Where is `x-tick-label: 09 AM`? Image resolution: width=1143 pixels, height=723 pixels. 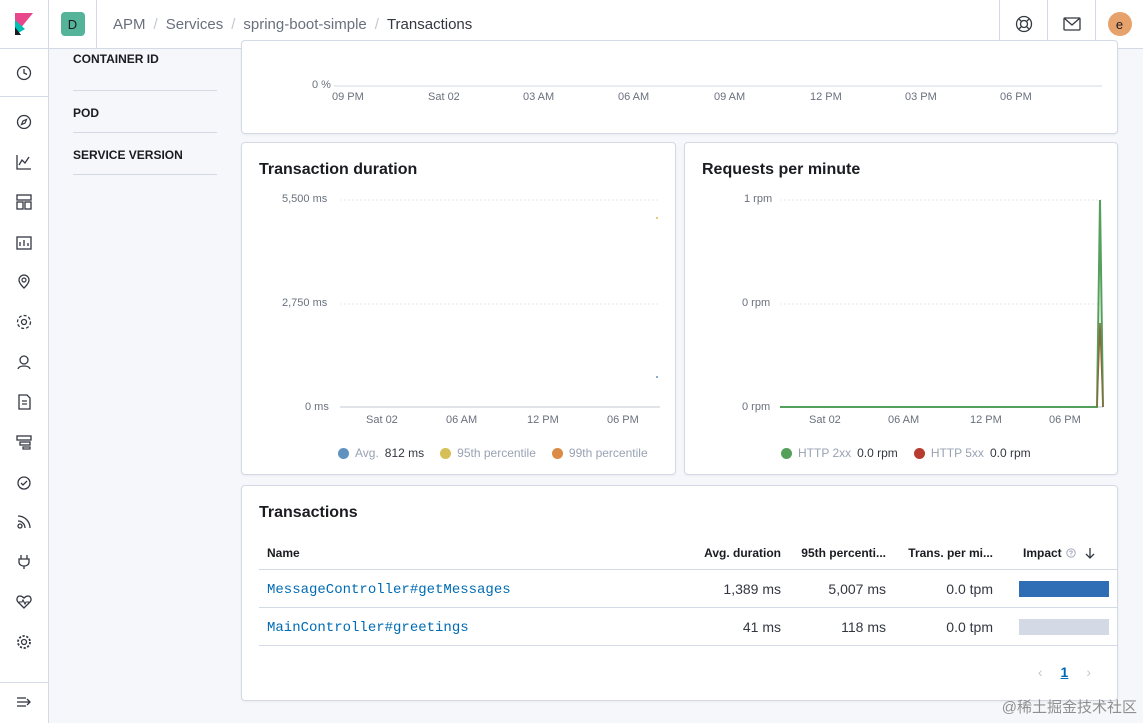 x-tick-label: 09 AM is located at coordinates (730, 97).